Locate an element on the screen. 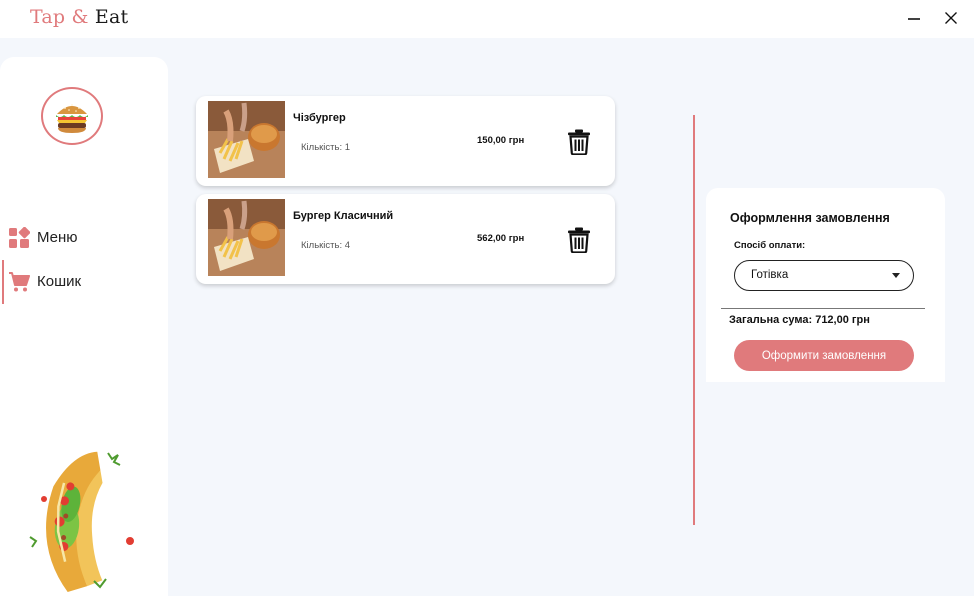 Image resolution: width=974 pixels, height=596 pixels. chevron-down-icon is located at coordinates (896, 275).